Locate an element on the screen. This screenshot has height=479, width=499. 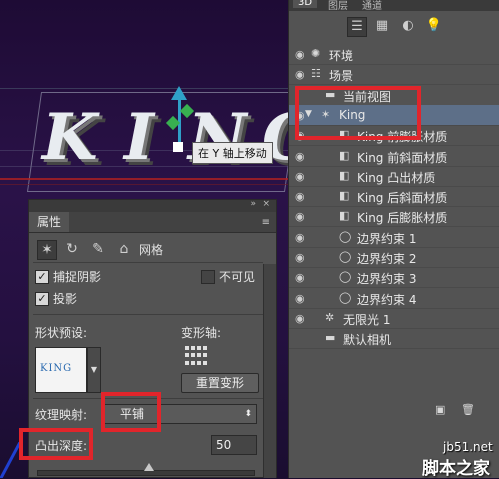
layer-row: ◉ ✲ 无限光 1 is located at coordinates (394, 318).